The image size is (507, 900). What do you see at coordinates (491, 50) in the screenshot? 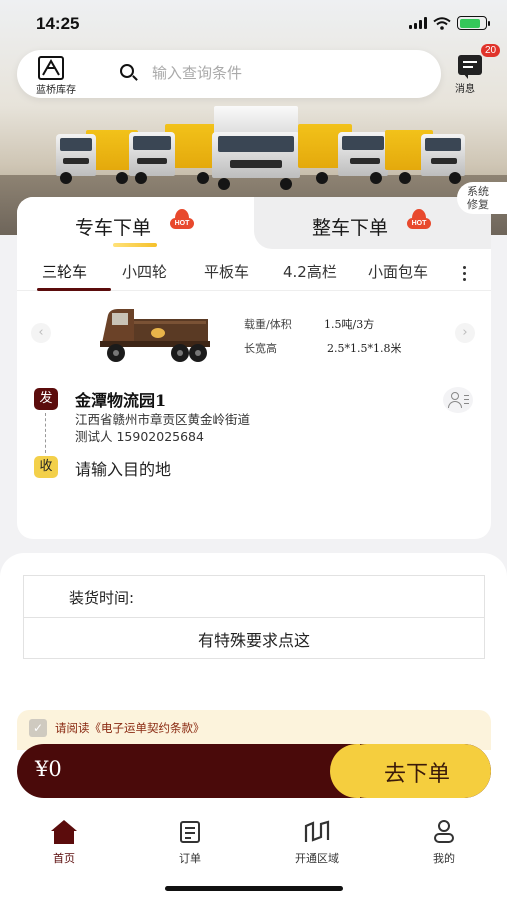
I see `messages-badge: 20` at bounding box center [491, 50].